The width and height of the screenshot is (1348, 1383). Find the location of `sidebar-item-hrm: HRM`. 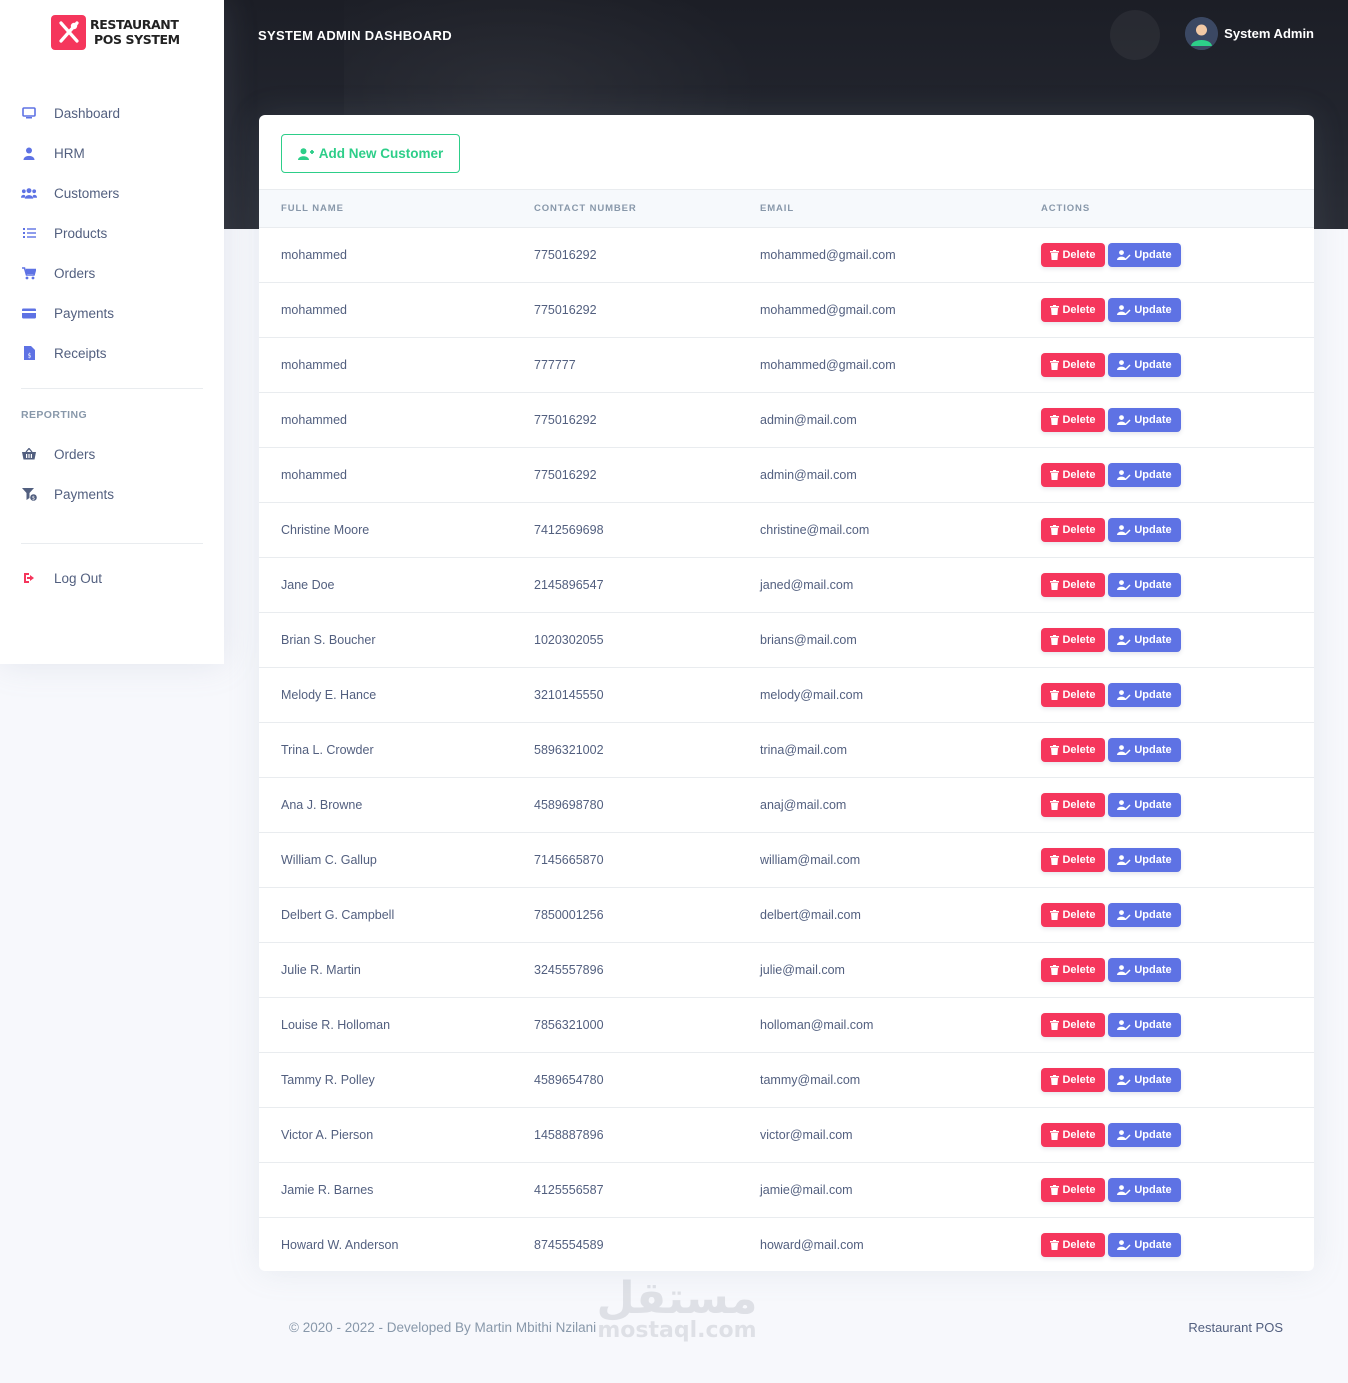

sidebar-item-hrm: HRM is located at coordinates (112, 153).